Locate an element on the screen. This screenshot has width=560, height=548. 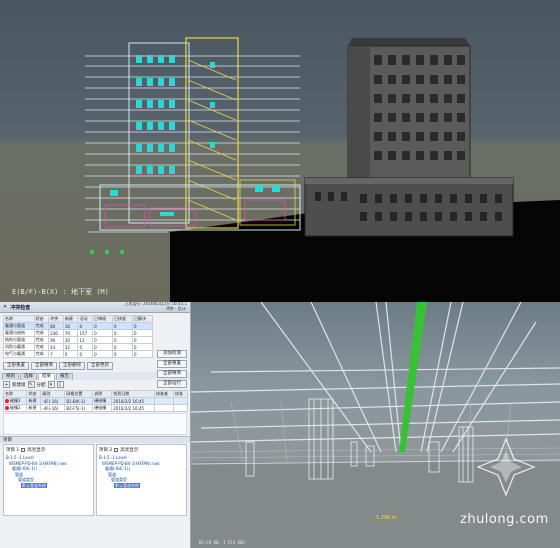
panel-meta: 上次运行: 2016年2月2日 16:45:1 冲突 - 总计: is located at coordinates (155, 306).